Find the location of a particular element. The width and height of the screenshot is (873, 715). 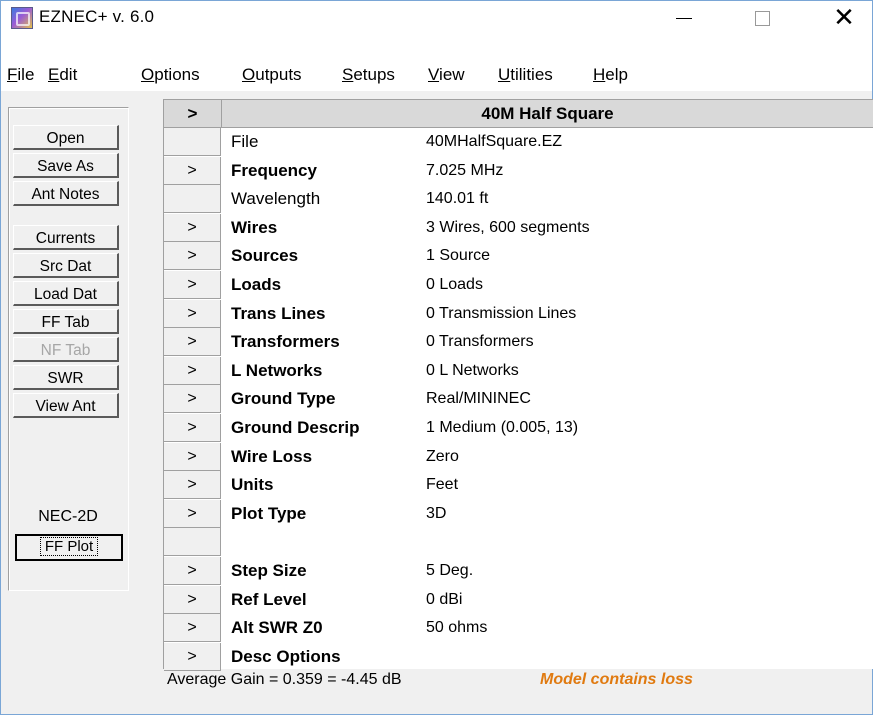

grid-row: > Ref Level 0 dBi is located at coordinates (518, 599).